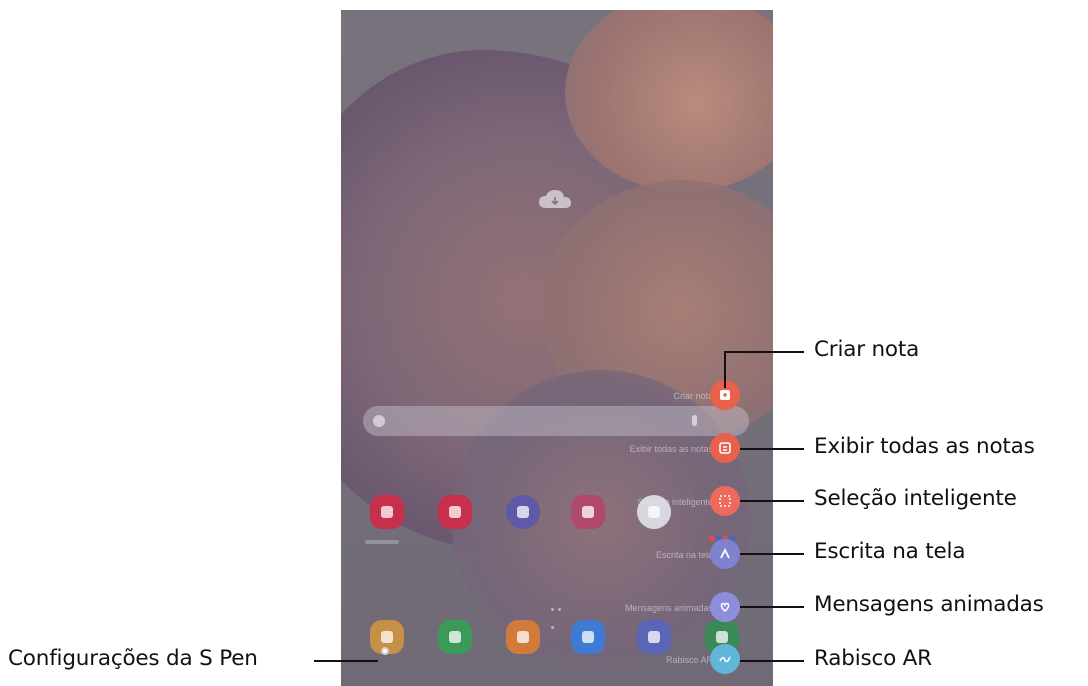 The image size is (1088, 686). What do you see at coordinates (689, 660) in the screenshot?
I see `air-item-label: Rabisco AR` at bounding box center [689, 660].